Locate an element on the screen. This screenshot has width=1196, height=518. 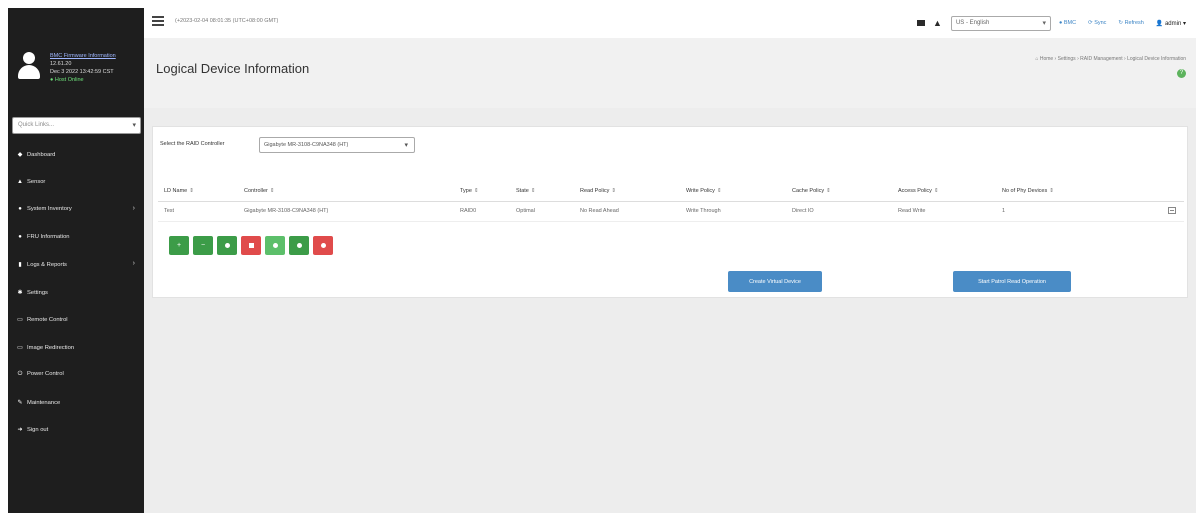
sidebar-item-settings: ✱ Settings is located at coordinates (76, 294).